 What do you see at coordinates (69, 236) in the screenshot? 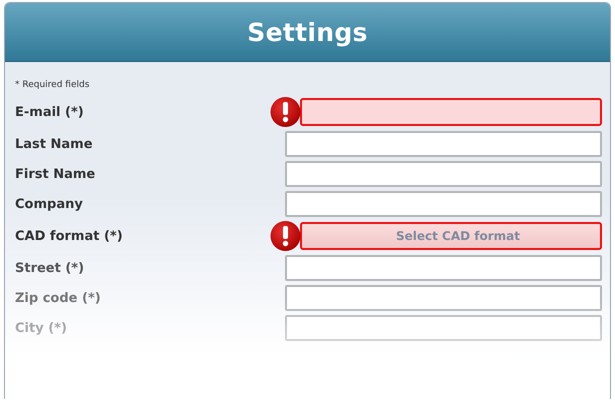
I see `field-label: CAD format (*)` at bounding box center [69, 236].